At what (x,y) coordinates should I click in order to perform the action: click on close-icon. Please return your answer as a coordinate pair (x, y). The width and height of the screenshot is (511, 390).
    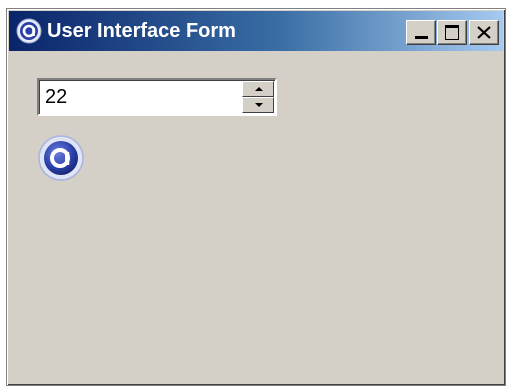
    Looking at the image, I should click on (484, 32).